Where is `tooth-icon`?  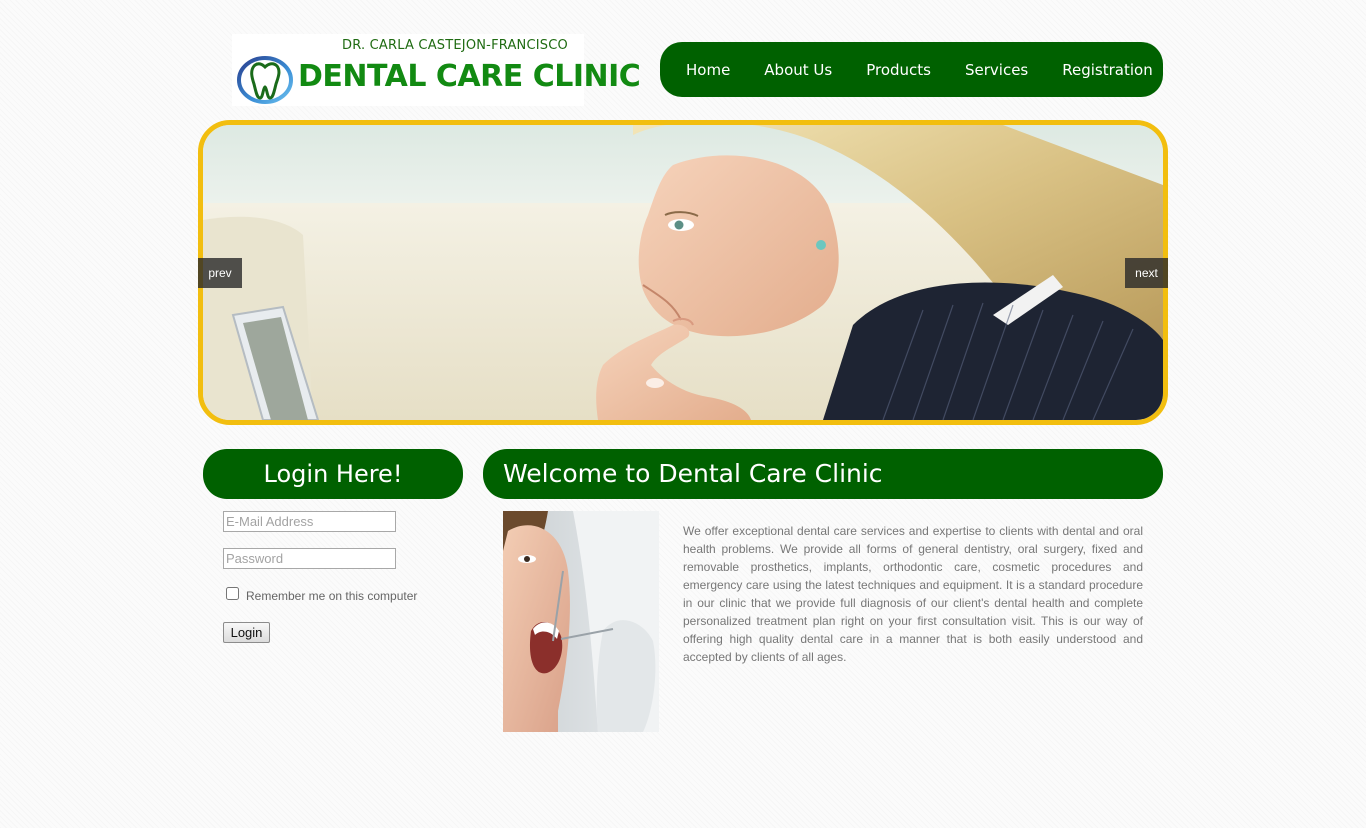 tooth-icon is located at coordinates (265, 80).